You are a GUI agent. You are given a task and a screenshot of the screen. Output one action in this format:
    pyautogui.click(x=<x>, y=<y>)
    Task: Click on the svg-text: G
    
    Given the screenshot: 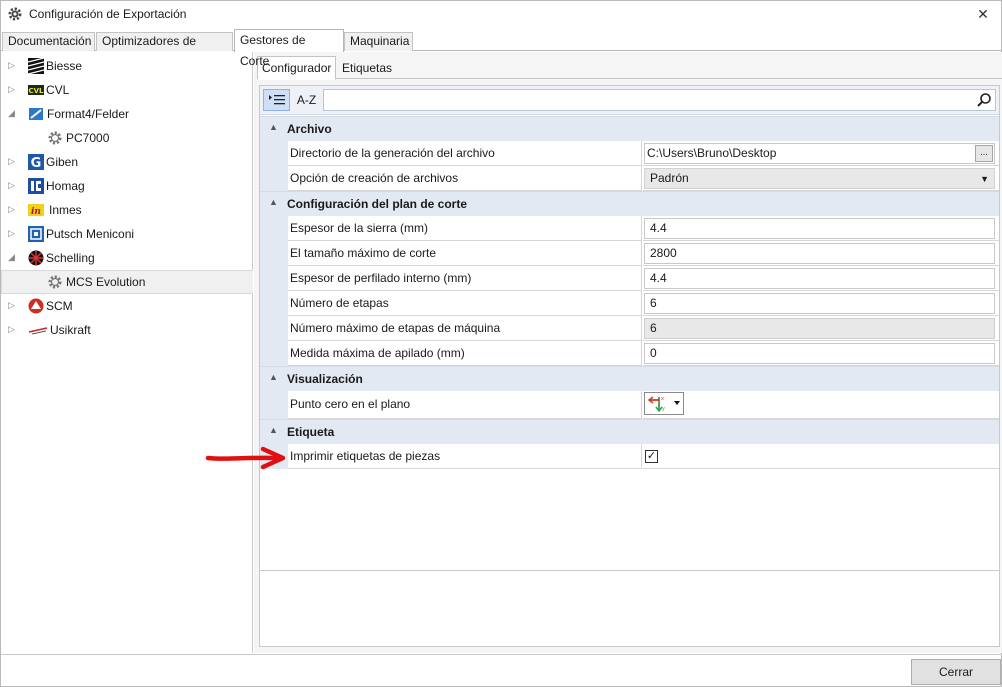 What is the action you would take?
    pyautogui.click(x=36, y=163)
    